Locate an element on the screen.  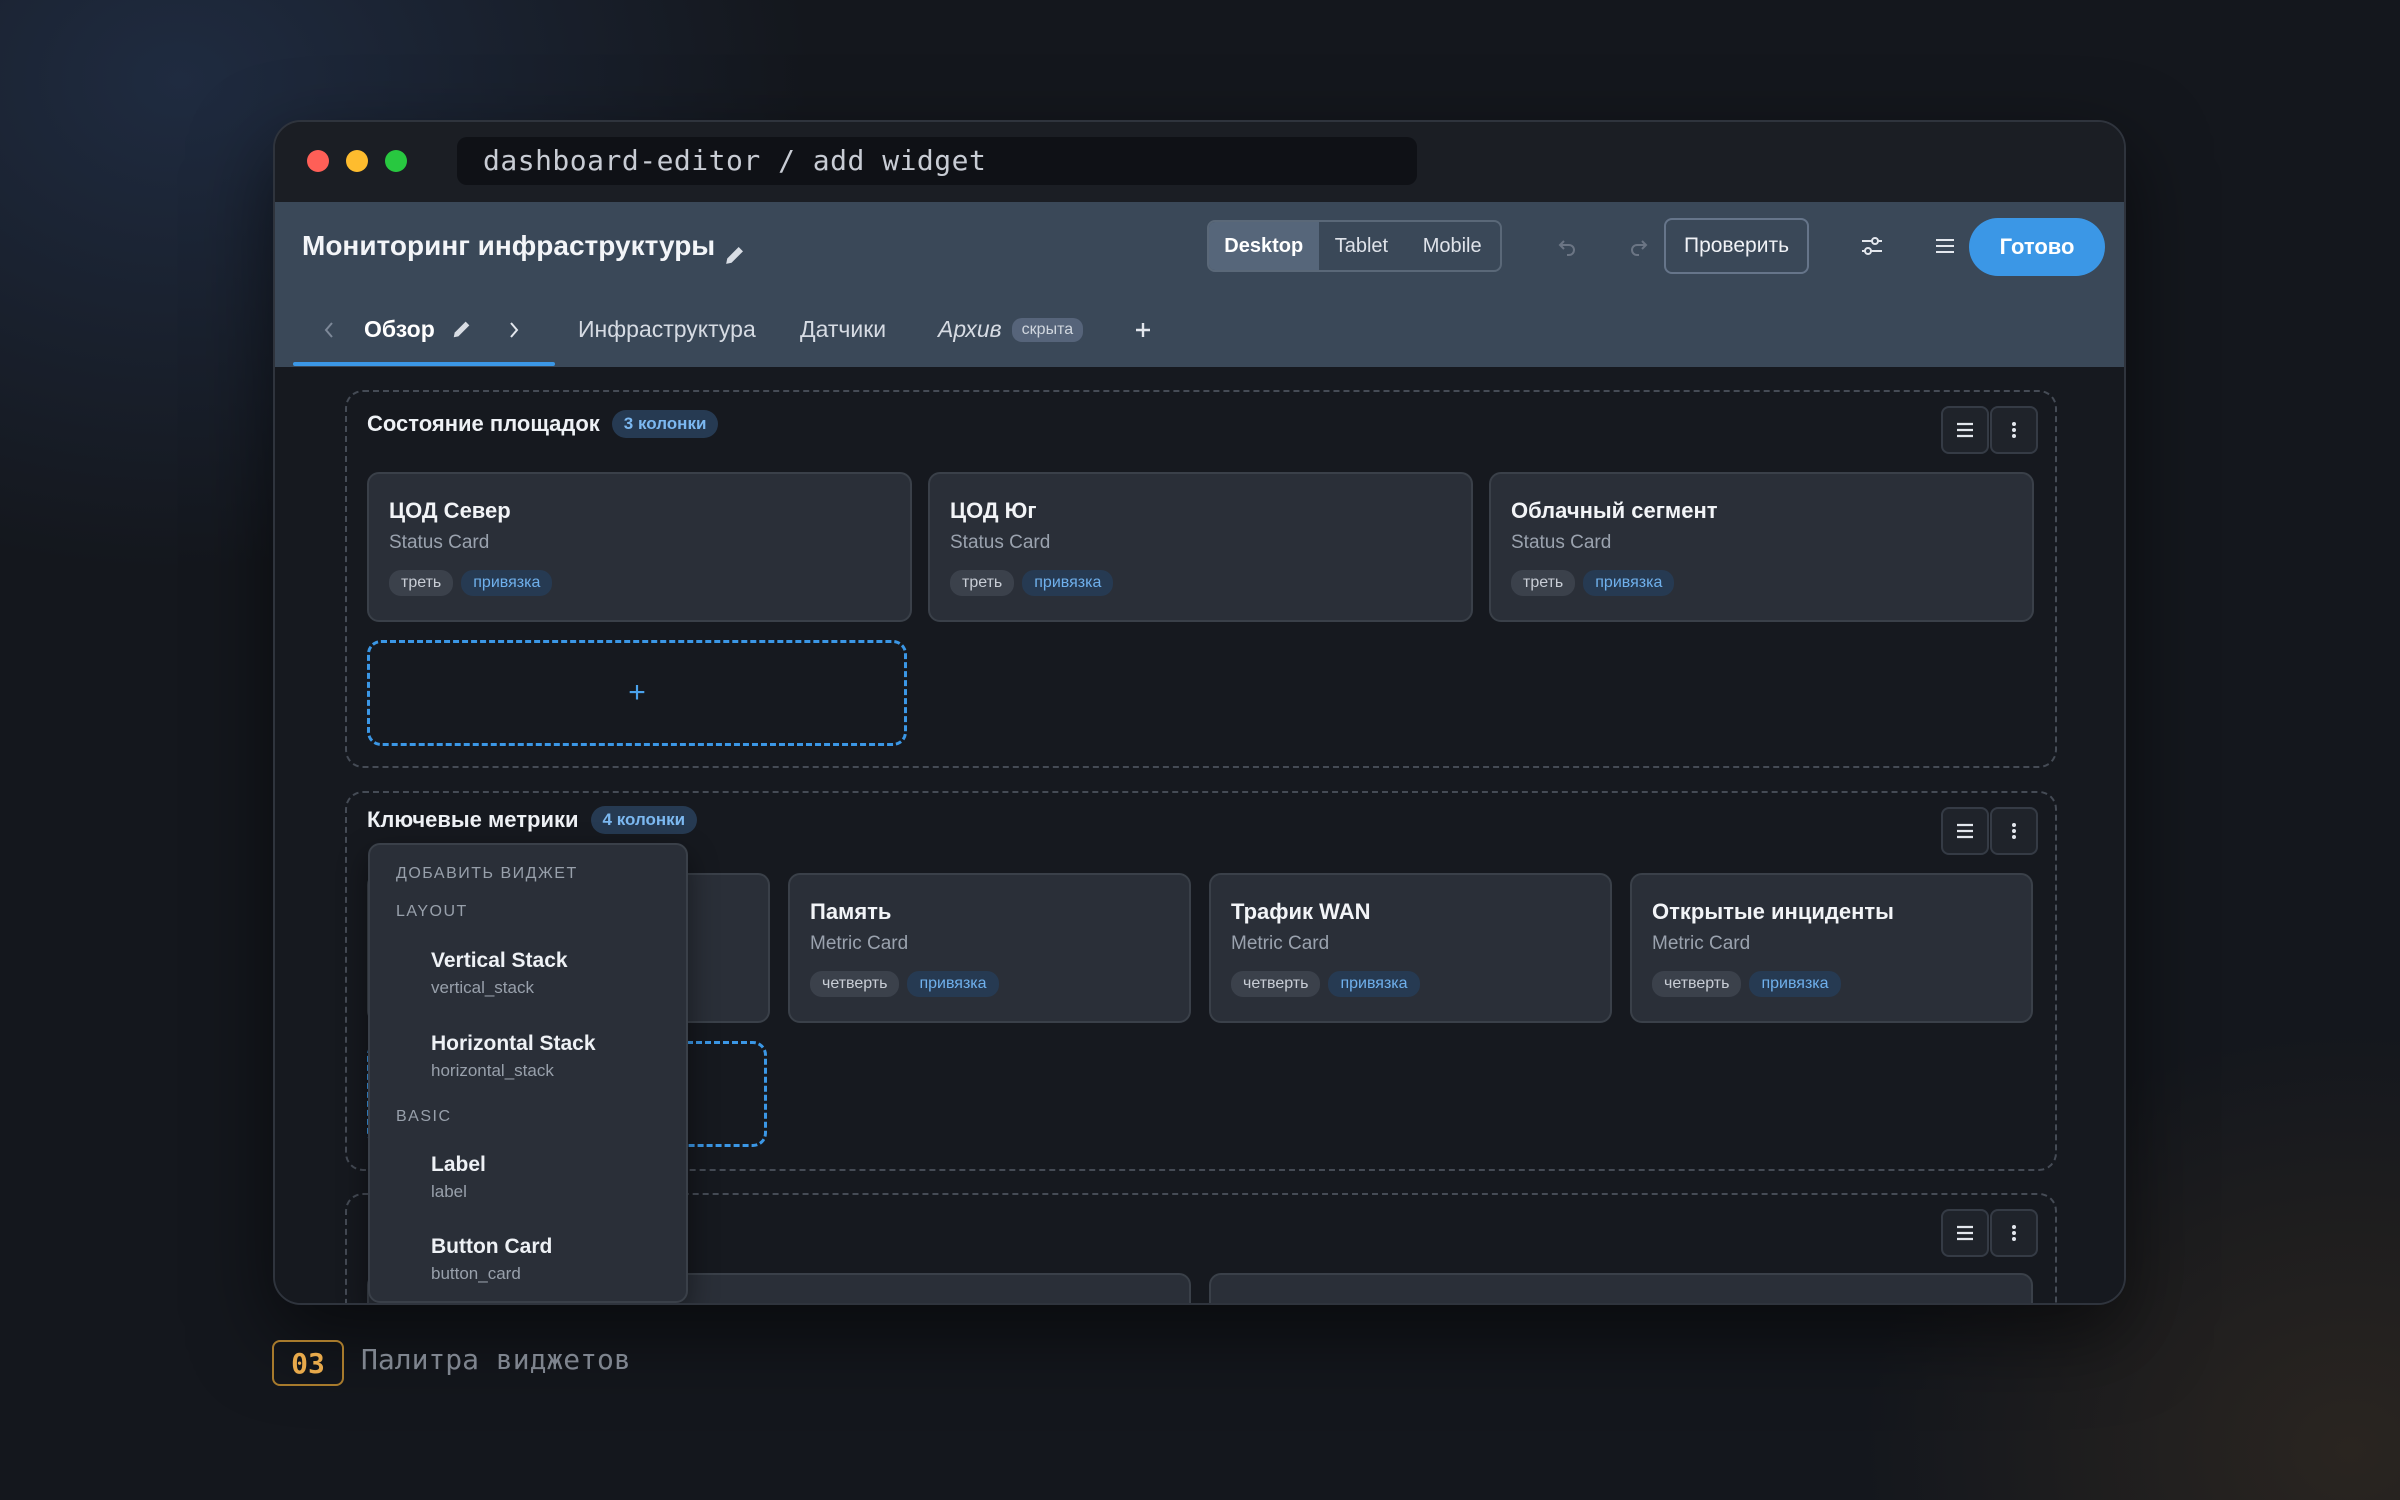
device-mobile-button: Mobile is located at coordinates (1452, 246).